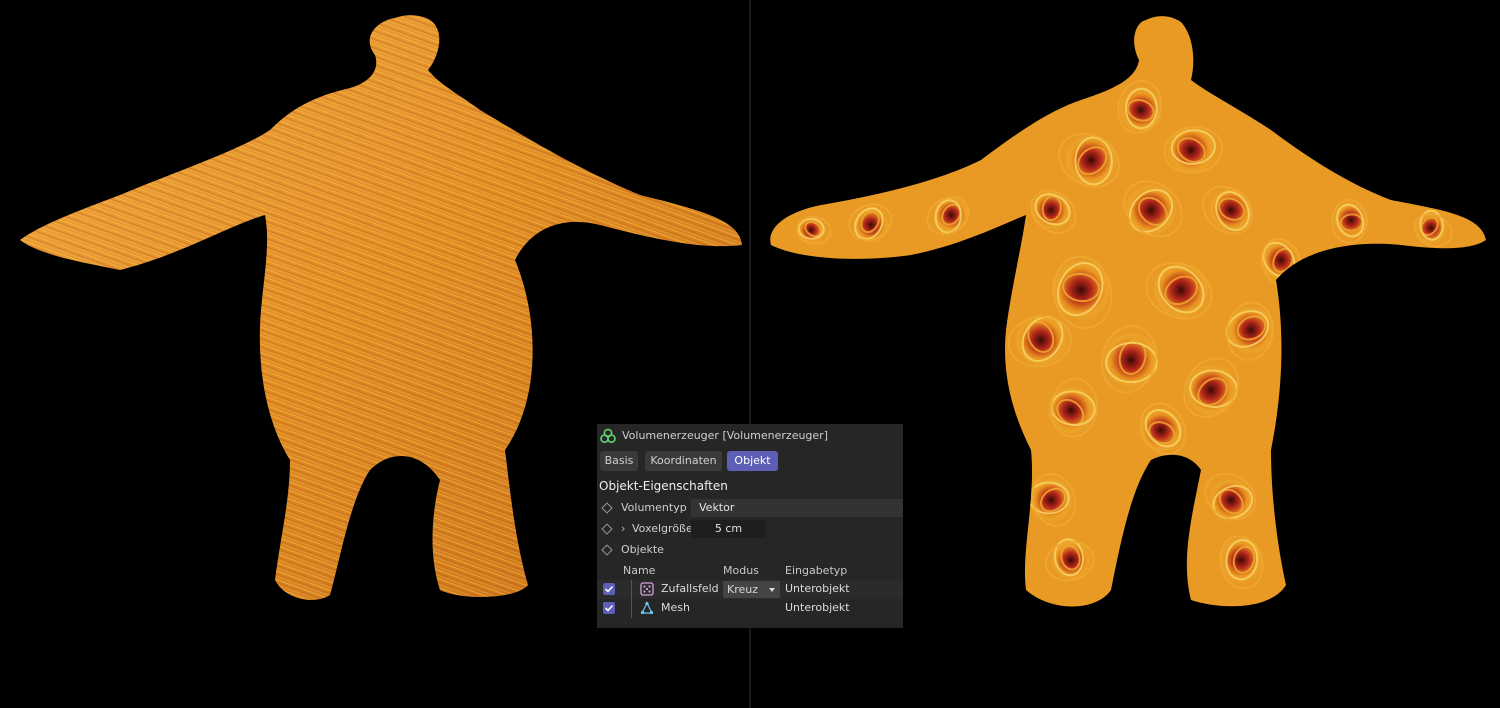 The width and height of the screenshot is (1500, 708). I want to click on panel-header: Volumenerzeuger [Volumenerzeuger], so click(750, 436).